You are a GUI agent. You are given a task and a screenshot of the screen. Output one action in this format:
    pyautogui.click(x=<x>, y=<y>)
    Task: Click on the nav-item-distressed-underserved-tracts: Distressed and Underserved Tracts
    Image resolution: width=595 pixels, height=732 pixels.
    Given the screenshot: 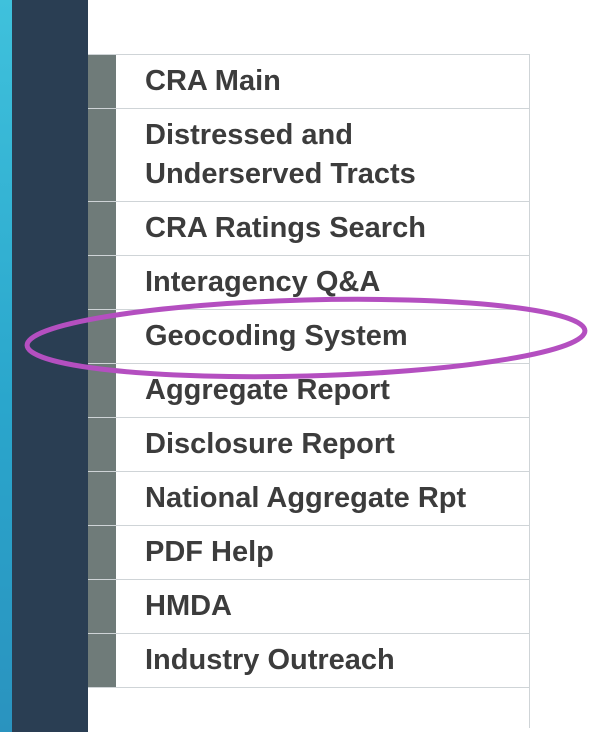 What is the action you would take?
    pyautogui.click(x=308, y=155)
    